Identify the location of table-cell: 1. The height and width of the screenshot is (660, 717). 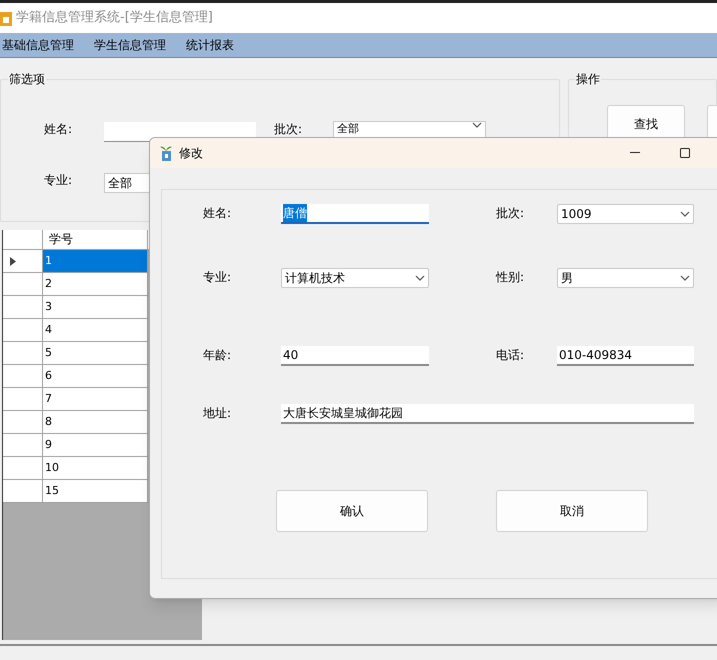
(95, 261).